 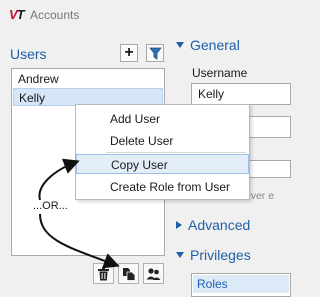 What do you see at coordinates (17, 14) in the screenshot?
I see `app-logo: VT` at bounding box center [17, 14].